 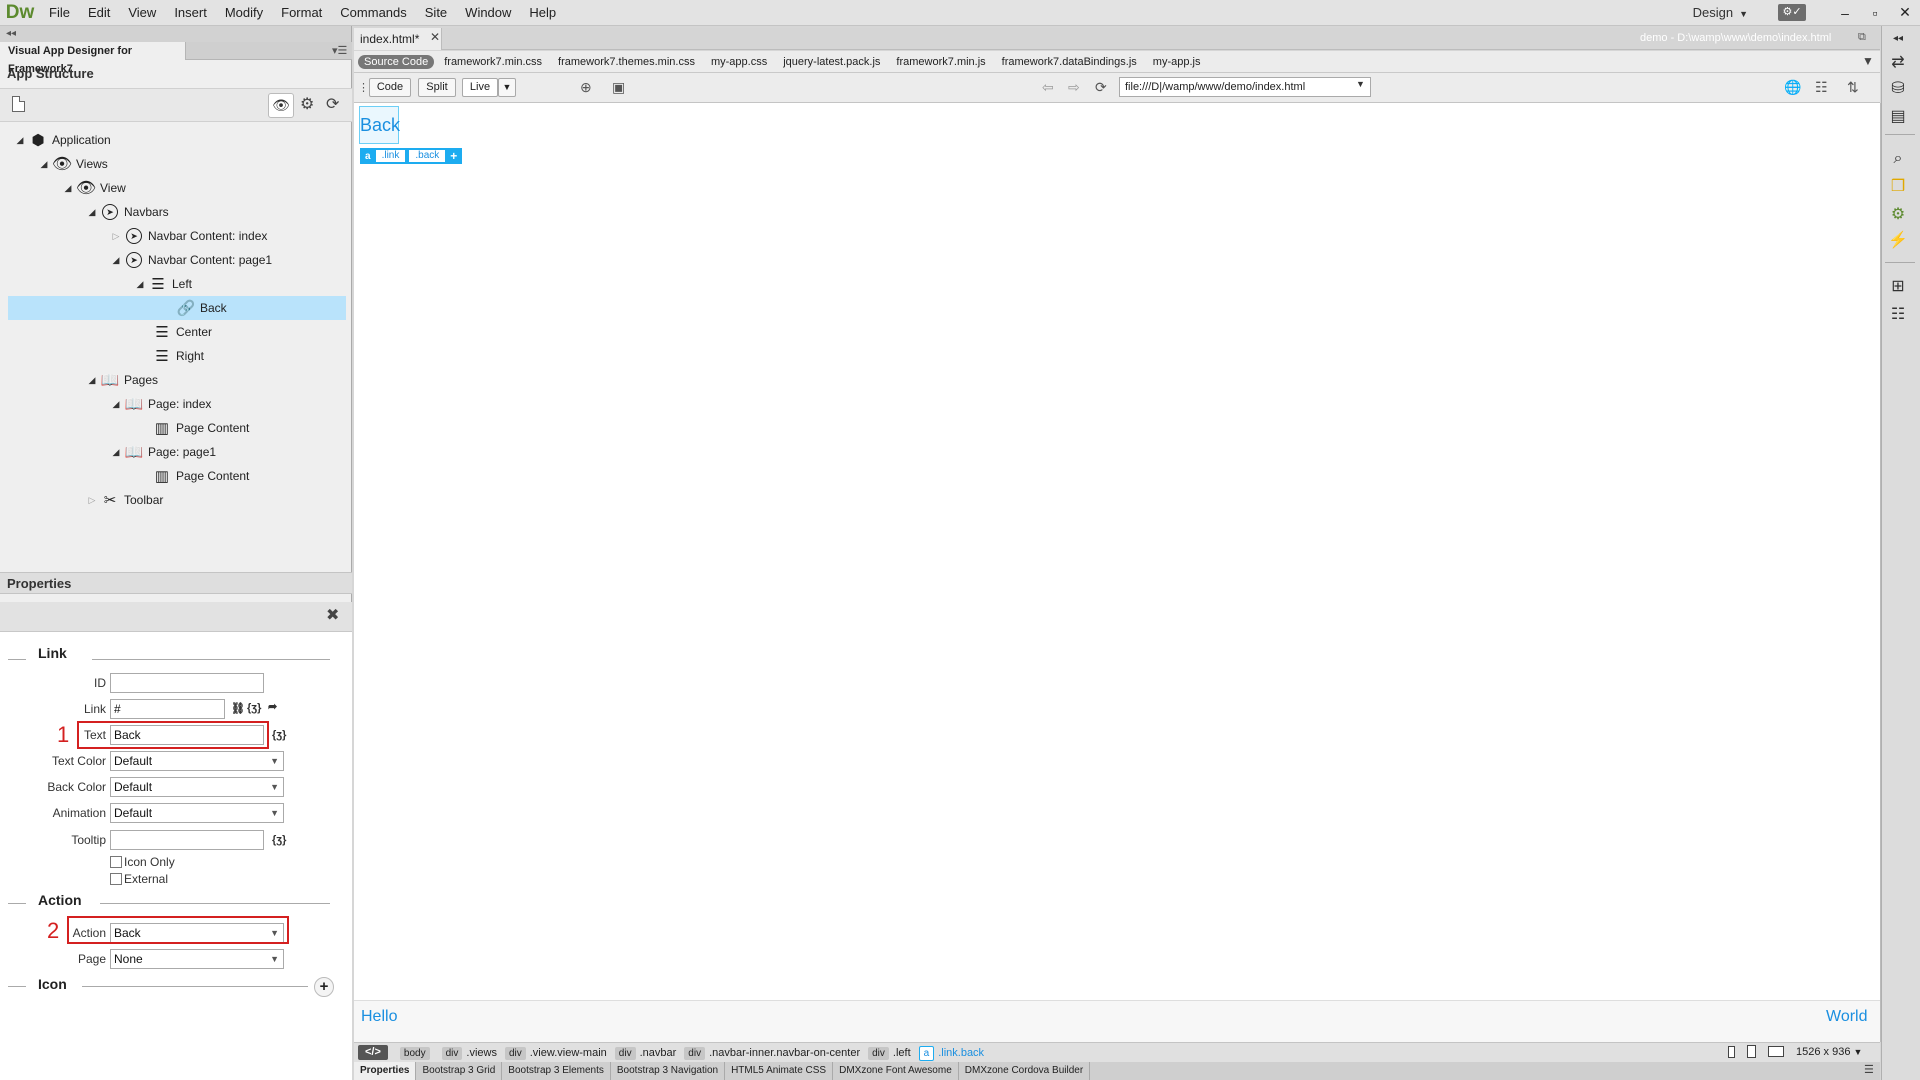 I want to click on related-file: framework7.min.css, so click(x=493, y=62).